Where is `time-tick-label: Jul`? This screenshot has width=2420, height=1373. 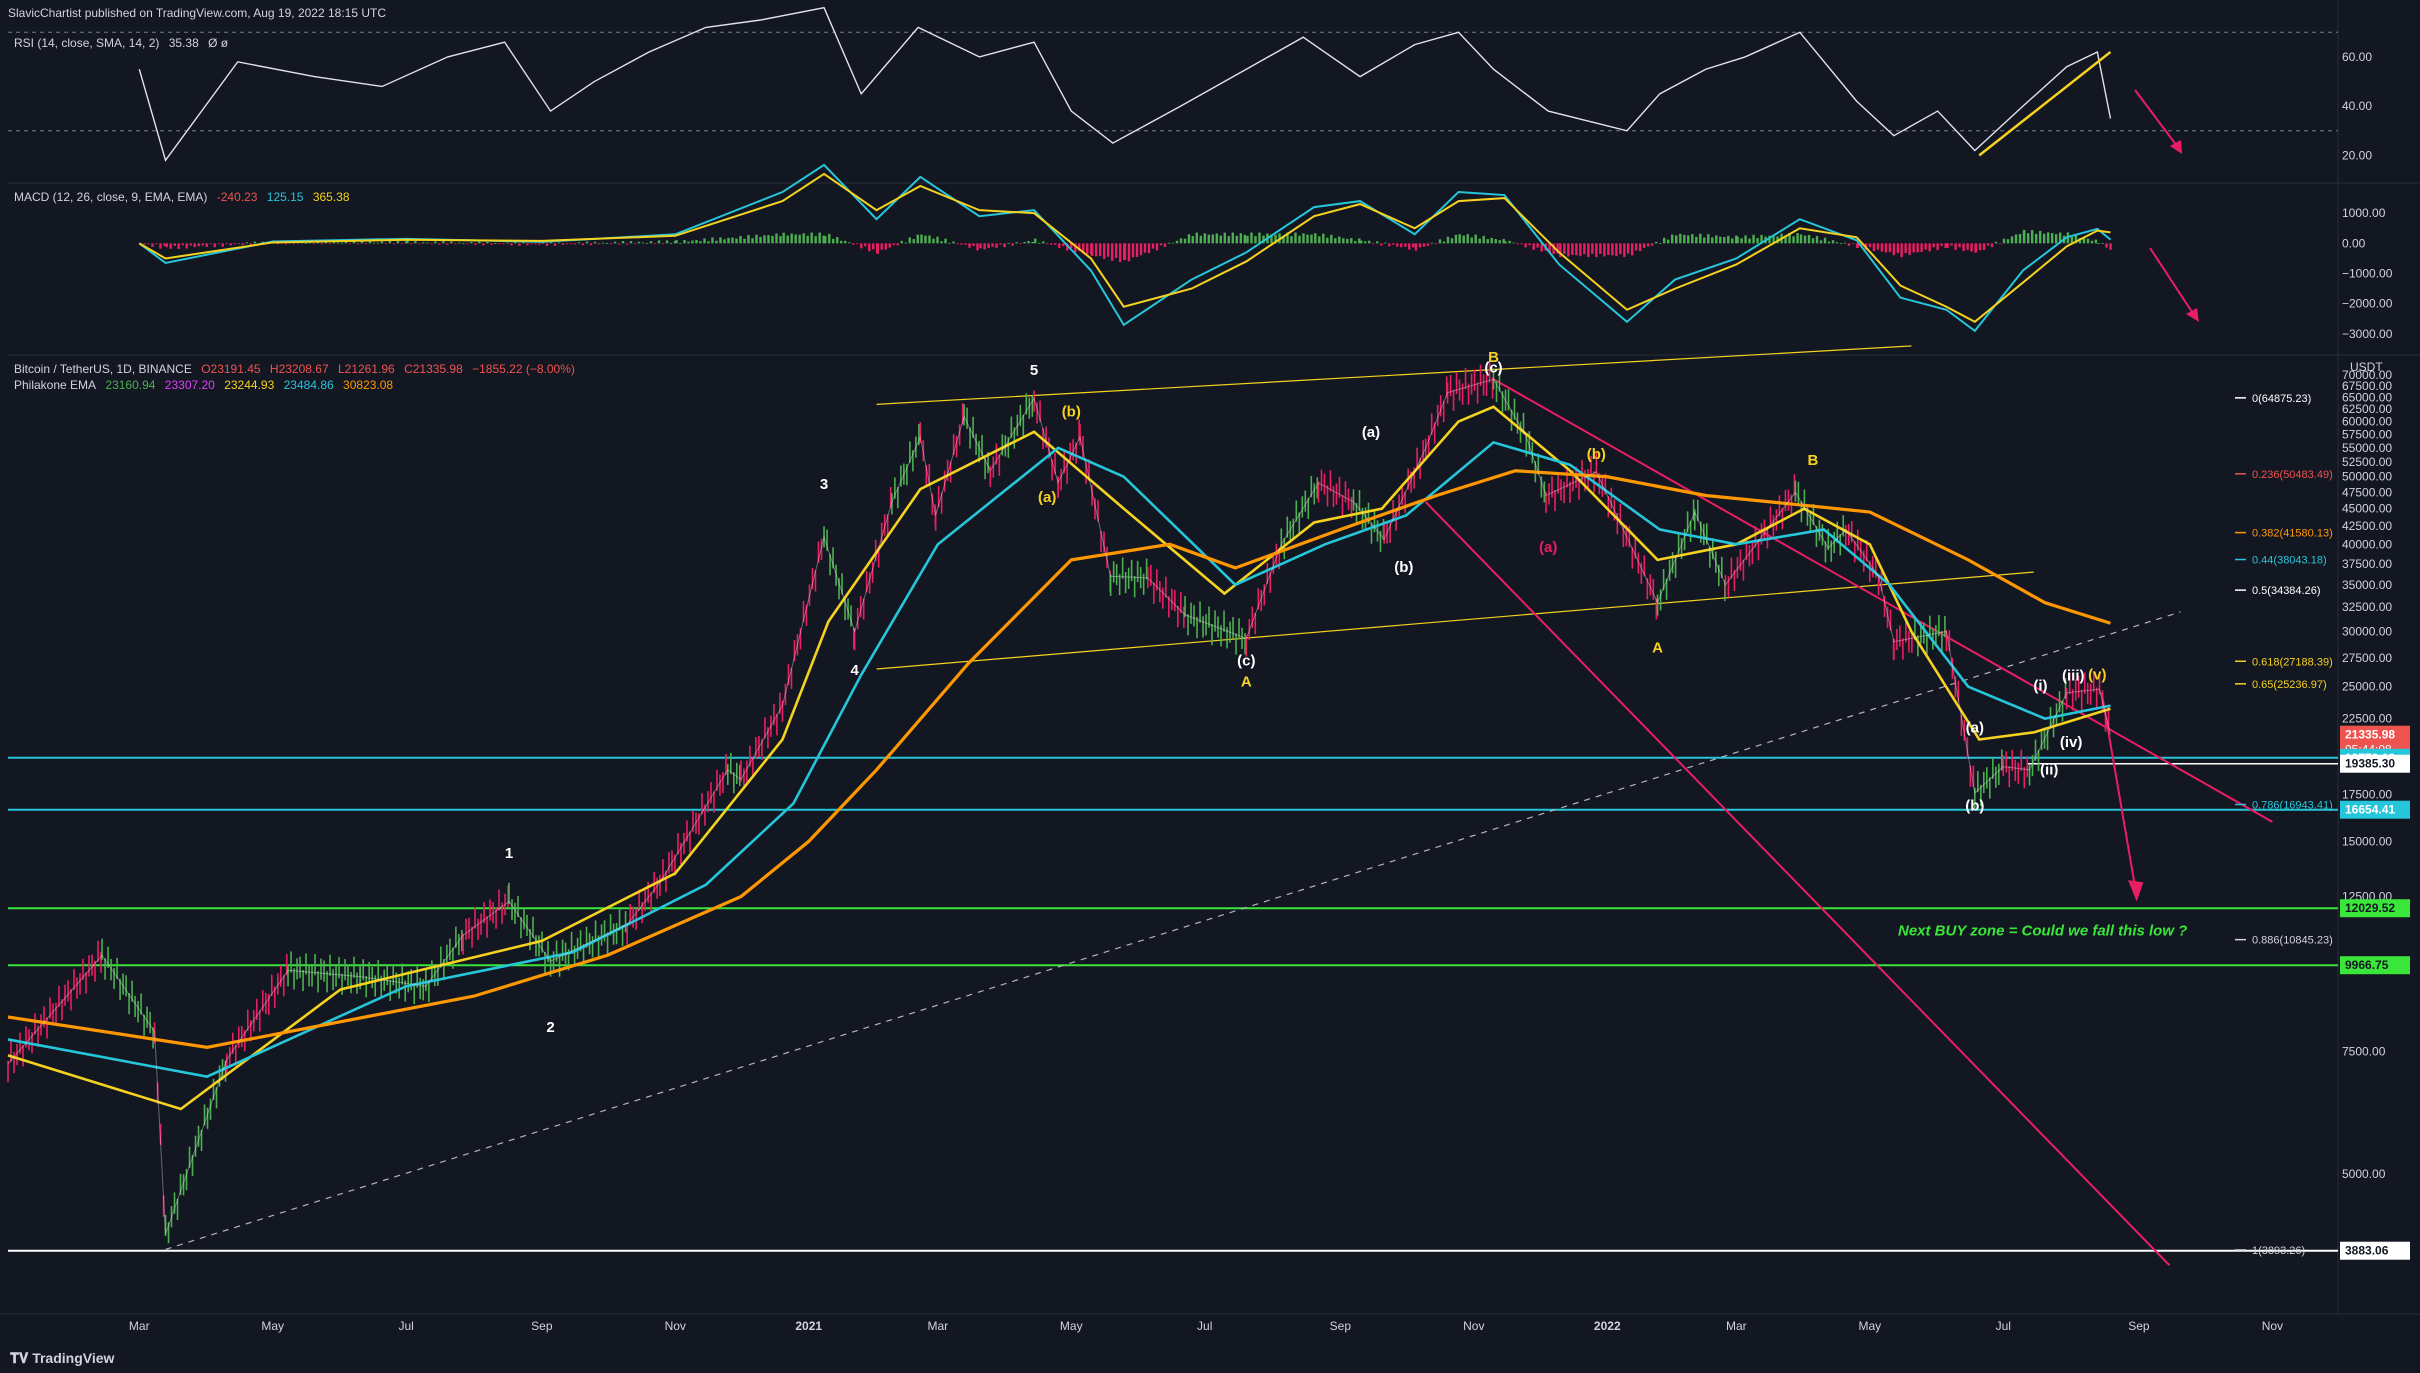
time-tick-label: Jul is located at coordinates (406, 1326).